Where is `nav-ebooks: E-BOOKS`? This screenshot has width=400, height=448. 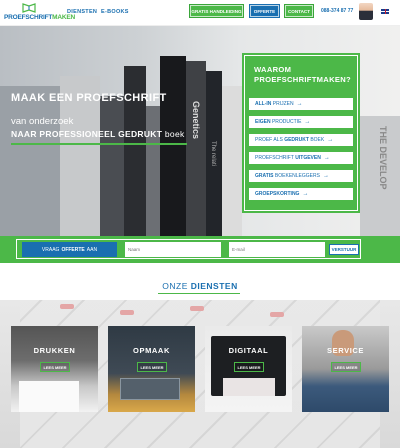
nav-ebooks: E-BOOKS is located at coordinates (115, 12).